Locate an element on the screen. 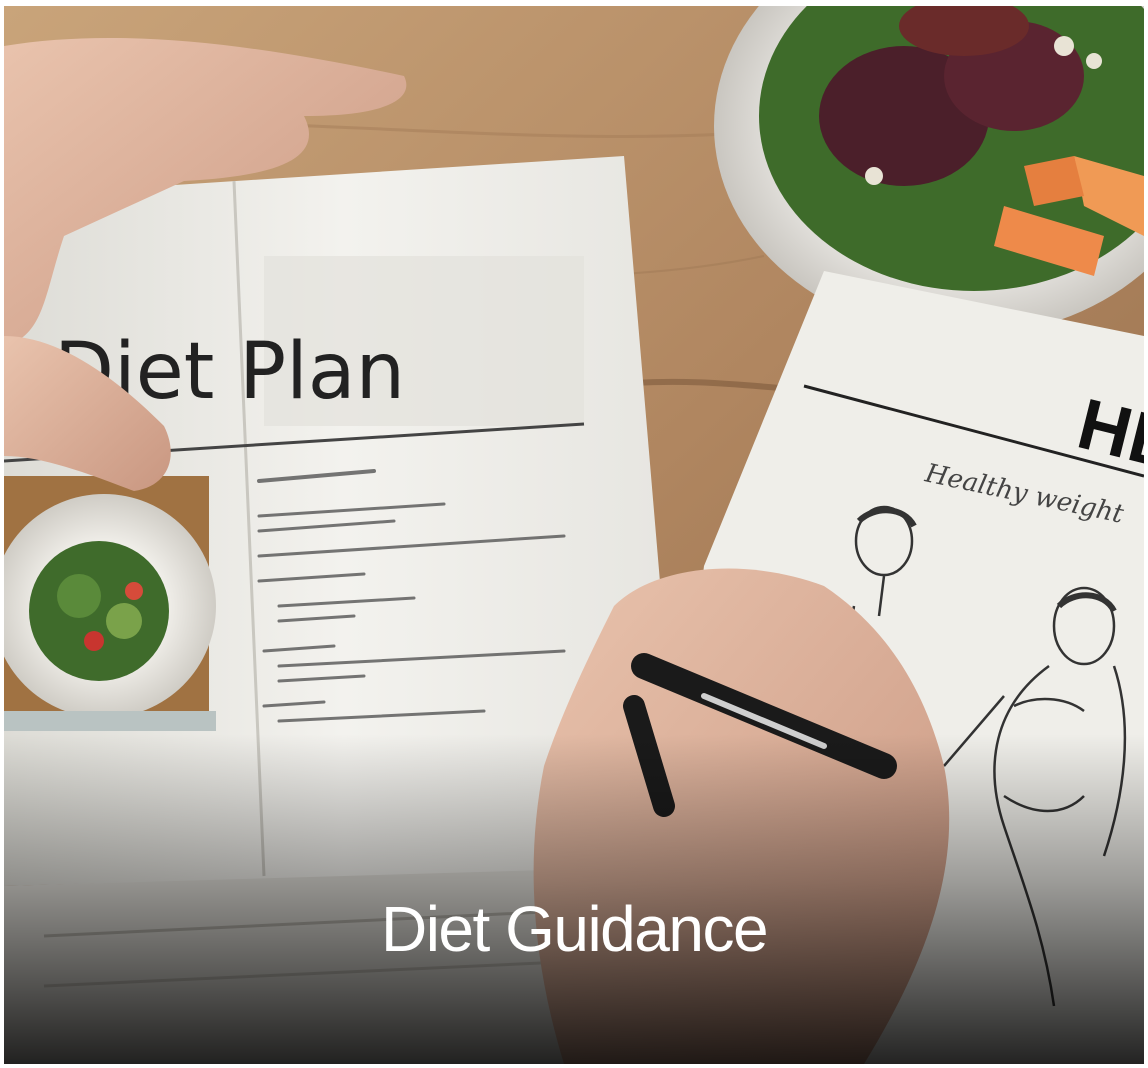 The image size is (1148, 1068). card-caption: Diet Guidance is located at coordinates (574, 929).